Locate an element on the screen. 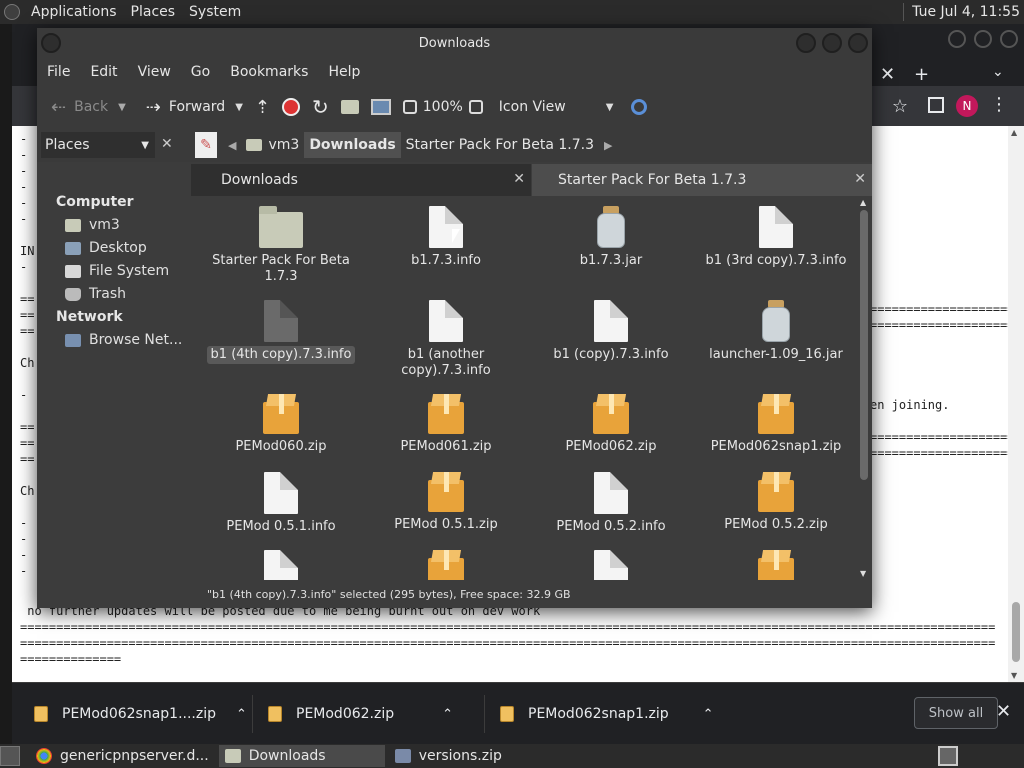 The image size is (1024, 768). forward-history-dropdown-icon: ▼ is located at coordinates (239, 107).